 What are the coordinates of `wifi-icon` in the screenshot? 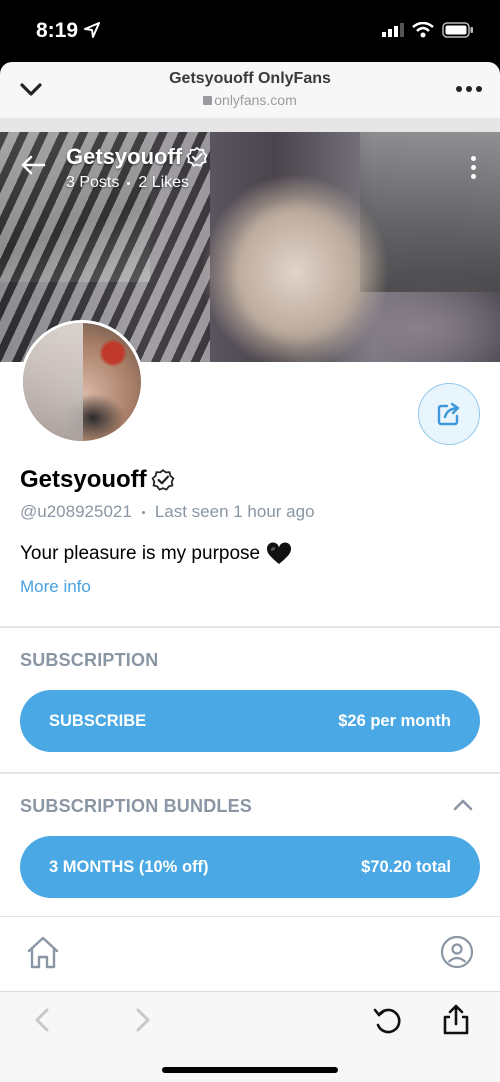 It's located at (423, 30).